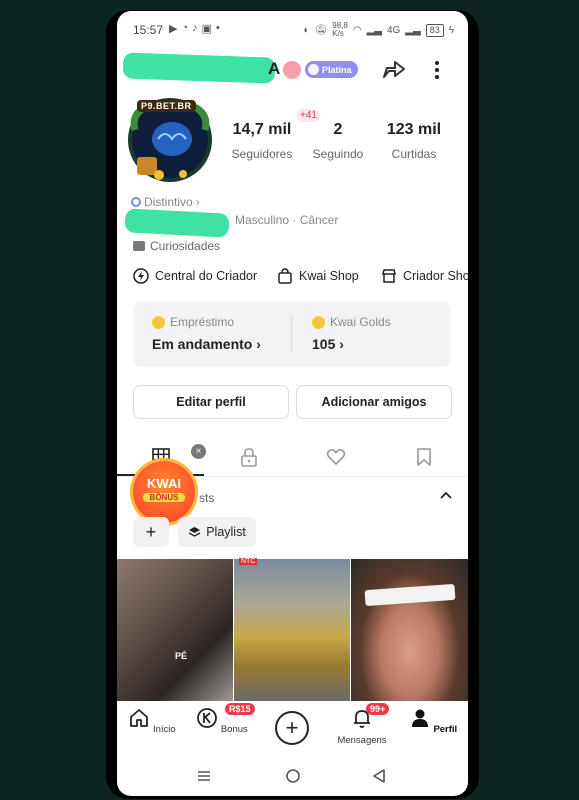 The width and height of the screenshot is (579, 800). I want to click on network-type: 4G, so click(393, 30).